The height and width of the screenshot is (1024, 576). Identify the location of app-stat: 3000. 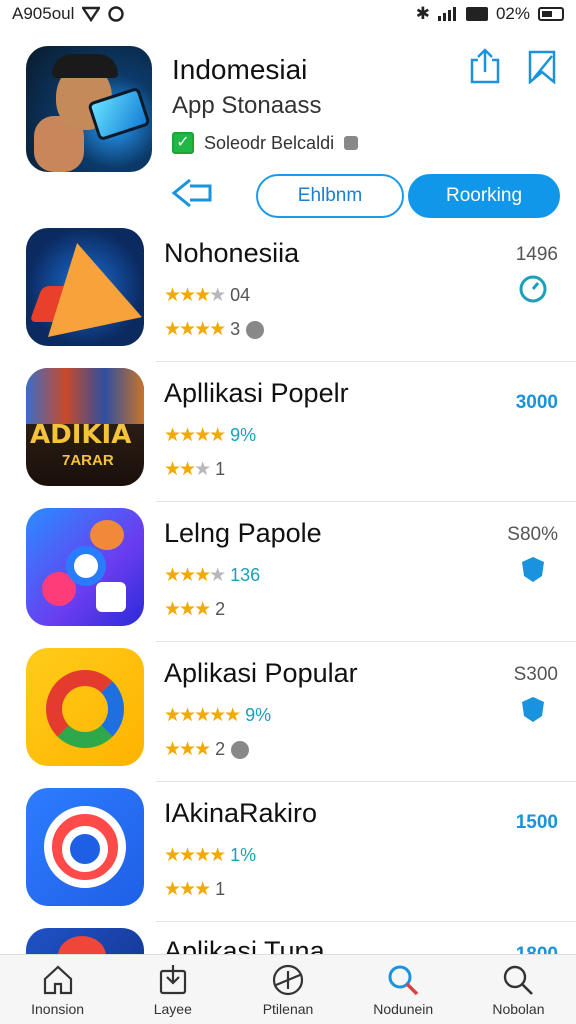
(536, 402).